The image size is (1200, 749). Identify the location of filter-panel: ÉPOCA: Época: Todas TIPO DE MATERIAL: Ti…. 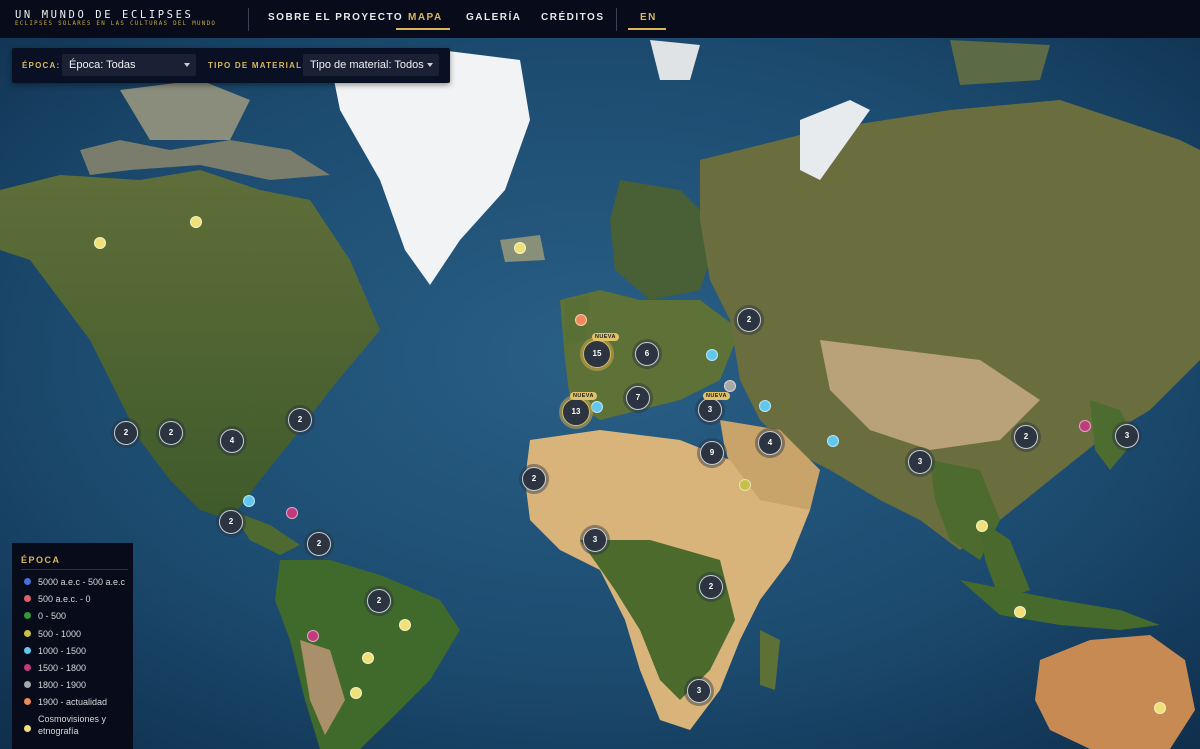
(231, 65).